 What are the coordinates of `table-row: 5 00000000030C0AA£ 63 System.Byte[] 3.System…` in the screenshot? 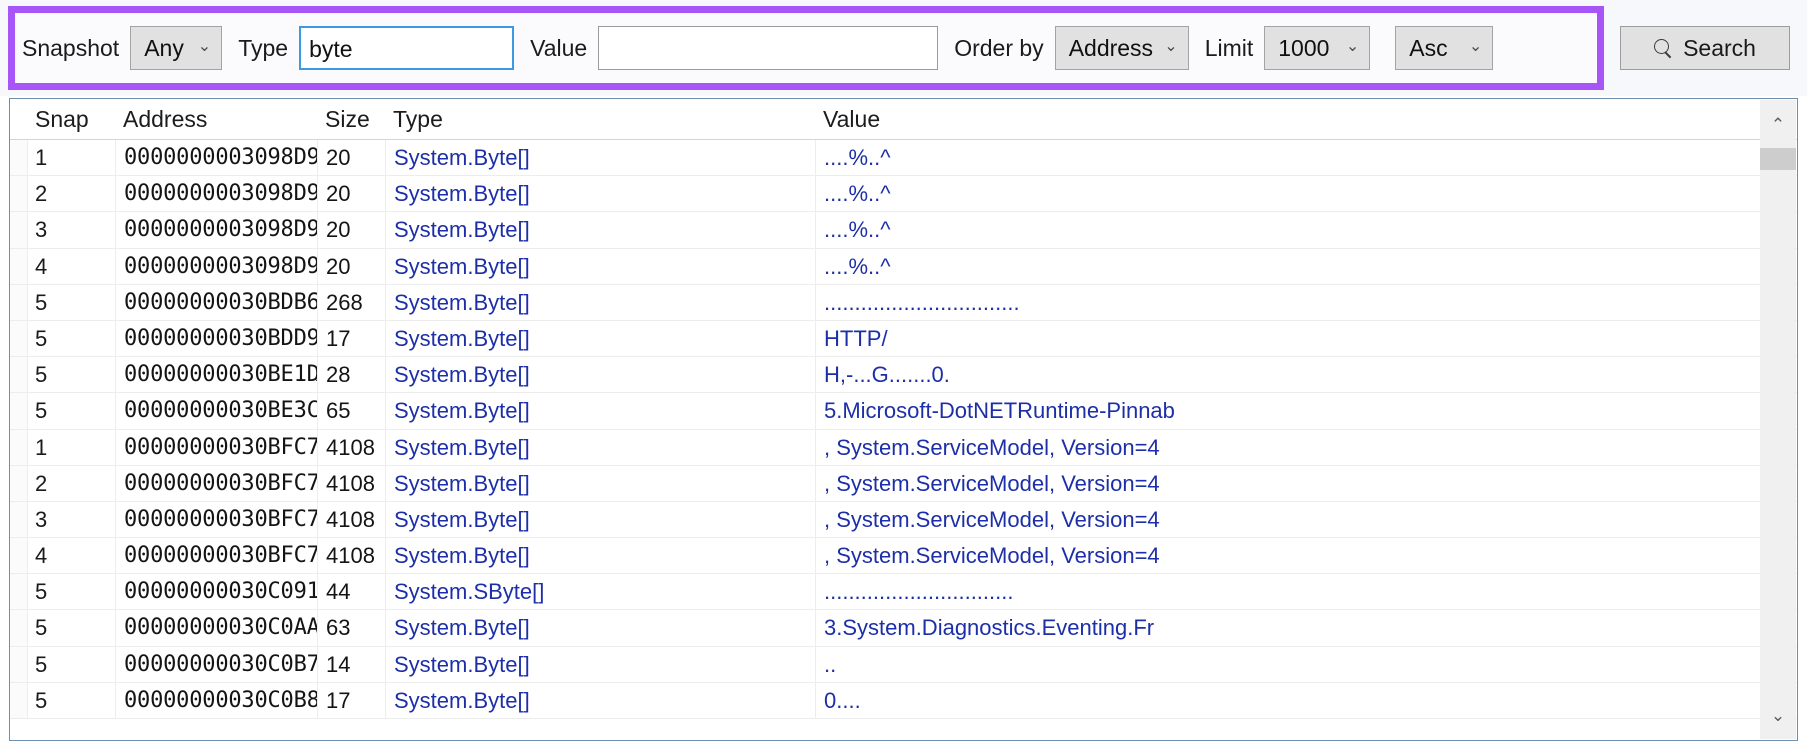 It's located at (903, 628).